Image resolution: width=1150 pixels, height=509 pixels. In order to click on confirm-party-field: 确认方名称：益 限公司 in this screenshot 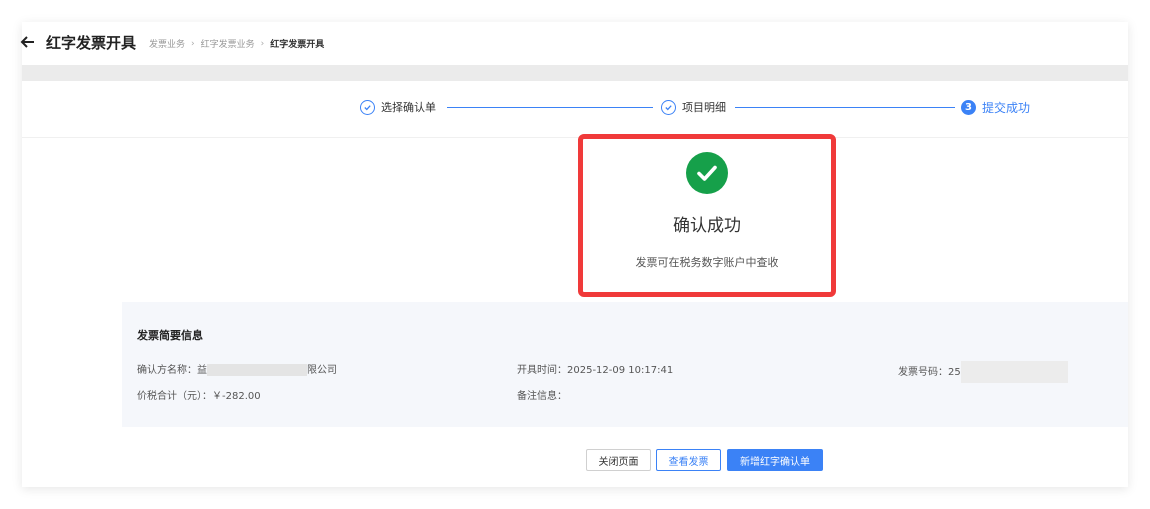, I will do `click(237, 368)`.